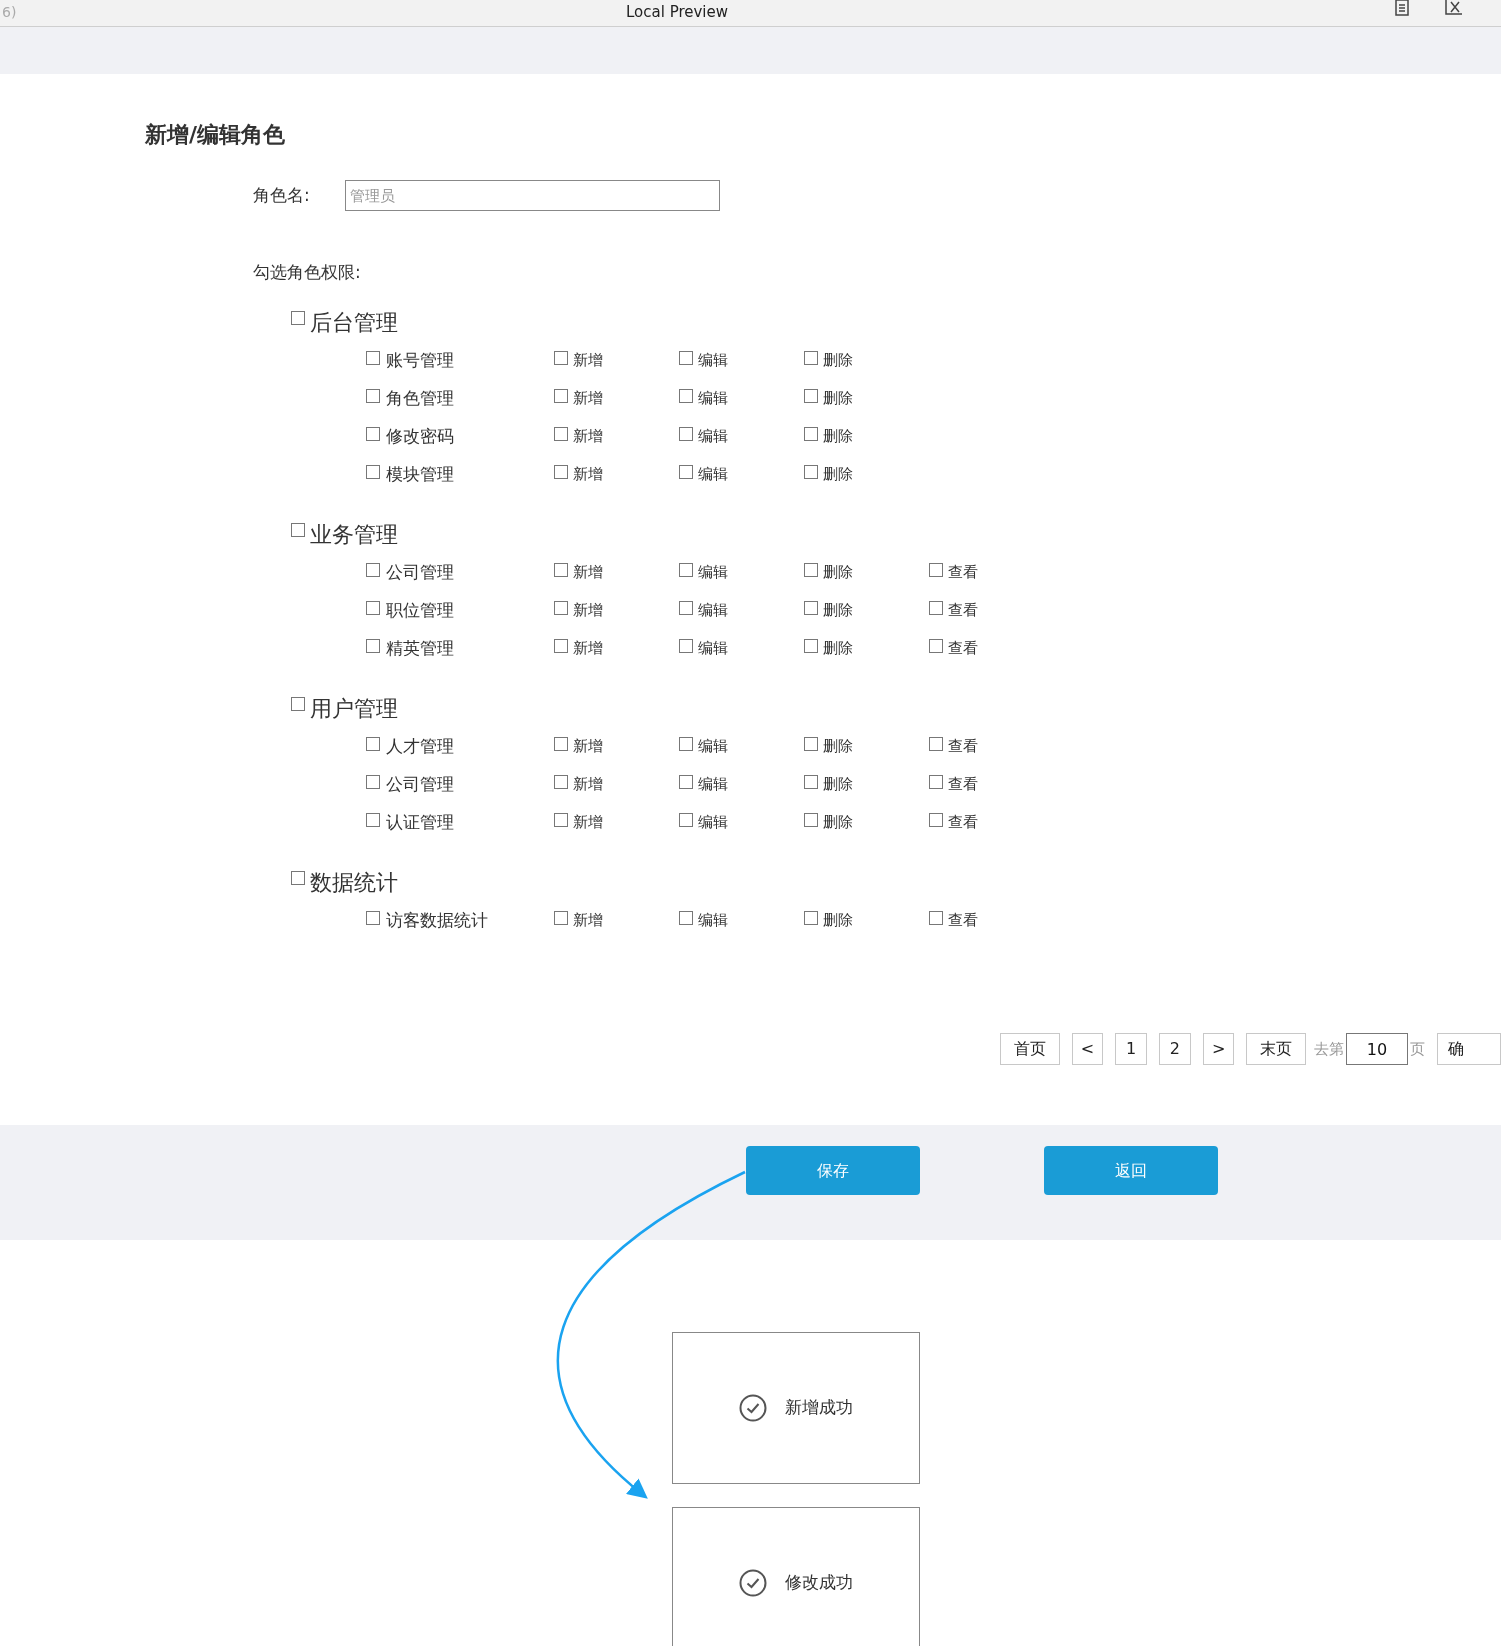  What do you see at coordinates (1469, 1049) in the screenshot?
I see `confirm-button: 确` at bounding box center [1469, 1049].